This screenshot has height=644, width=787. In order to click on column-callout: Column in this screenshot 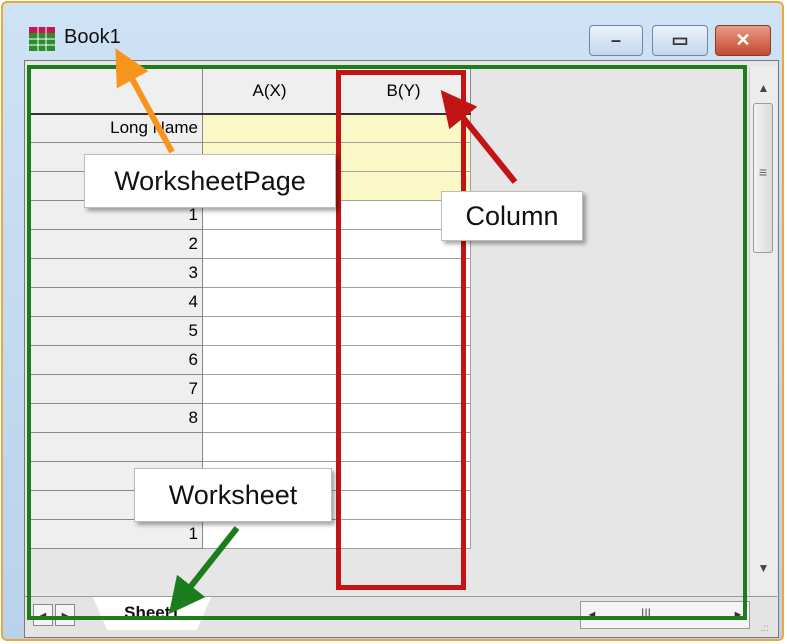, I will do `click(512, 216)`.